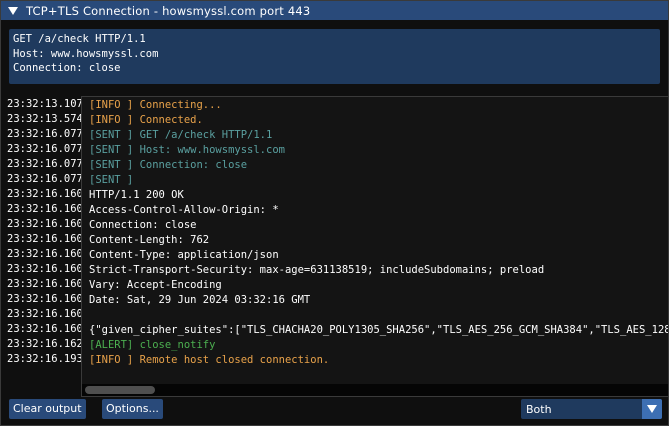  Describe the element at coordinates (143, 225) in the screenshot. I see `log-line: Connection: close` at that location.